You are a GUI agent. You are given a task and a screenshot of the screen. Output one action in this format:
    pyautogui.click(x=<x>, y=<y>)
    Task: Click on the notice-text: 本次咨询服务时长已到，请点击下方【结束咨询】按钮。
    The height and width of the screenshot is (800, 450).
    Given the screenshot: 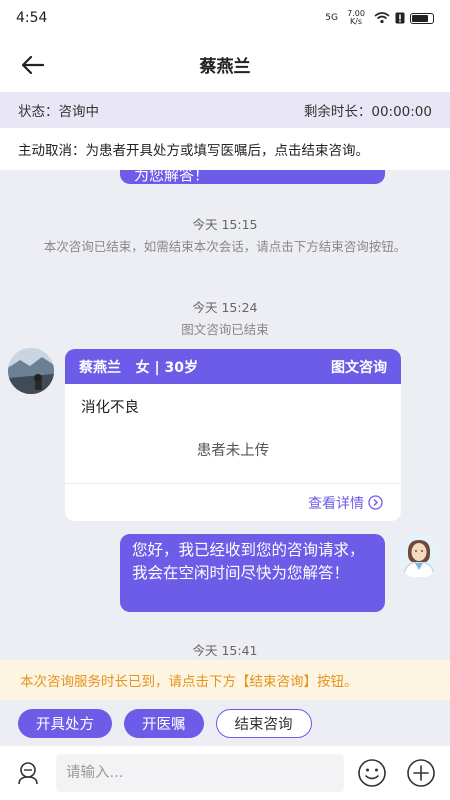 What is the action you would take?
    pyautogui.click(x=189, y=682)
    